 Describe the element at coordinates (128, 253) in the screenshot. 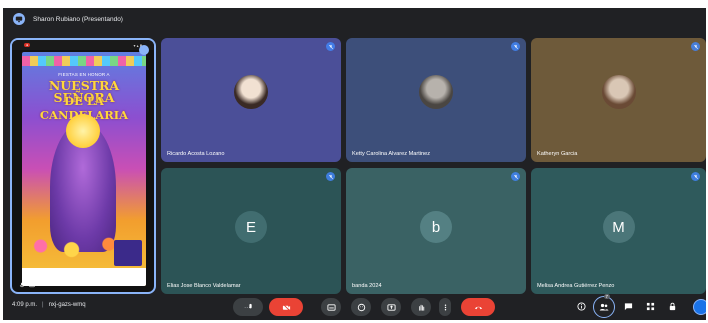

I see `poster-logo-box` at that location.